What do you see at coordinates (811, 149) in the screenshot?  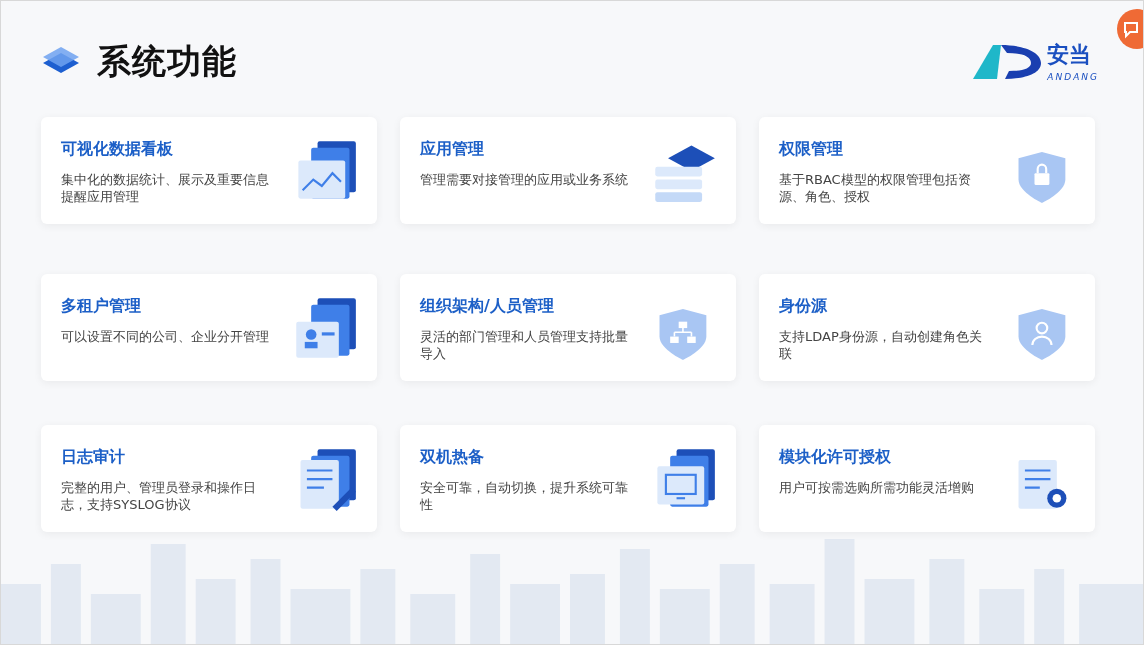 I see `feature-title: 权限管理` at bounding box center [811, 149].